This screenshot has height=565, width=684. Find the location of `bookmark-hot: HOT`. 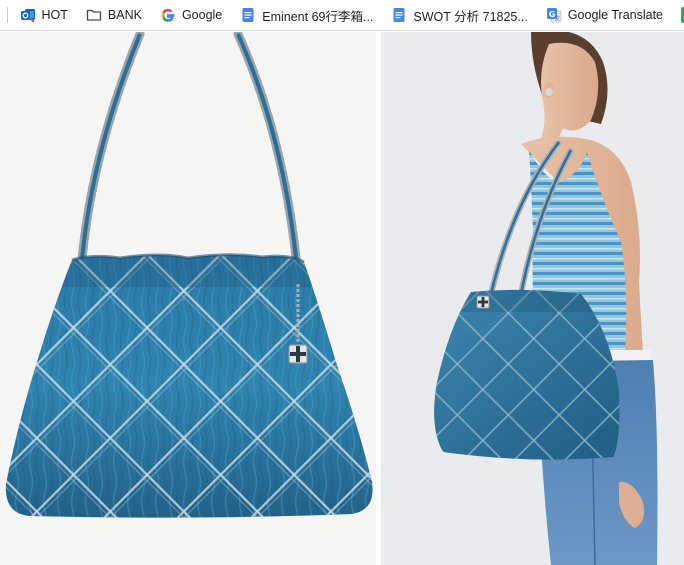

bookmark-hot: HOT is located at coordinates (44, 15).